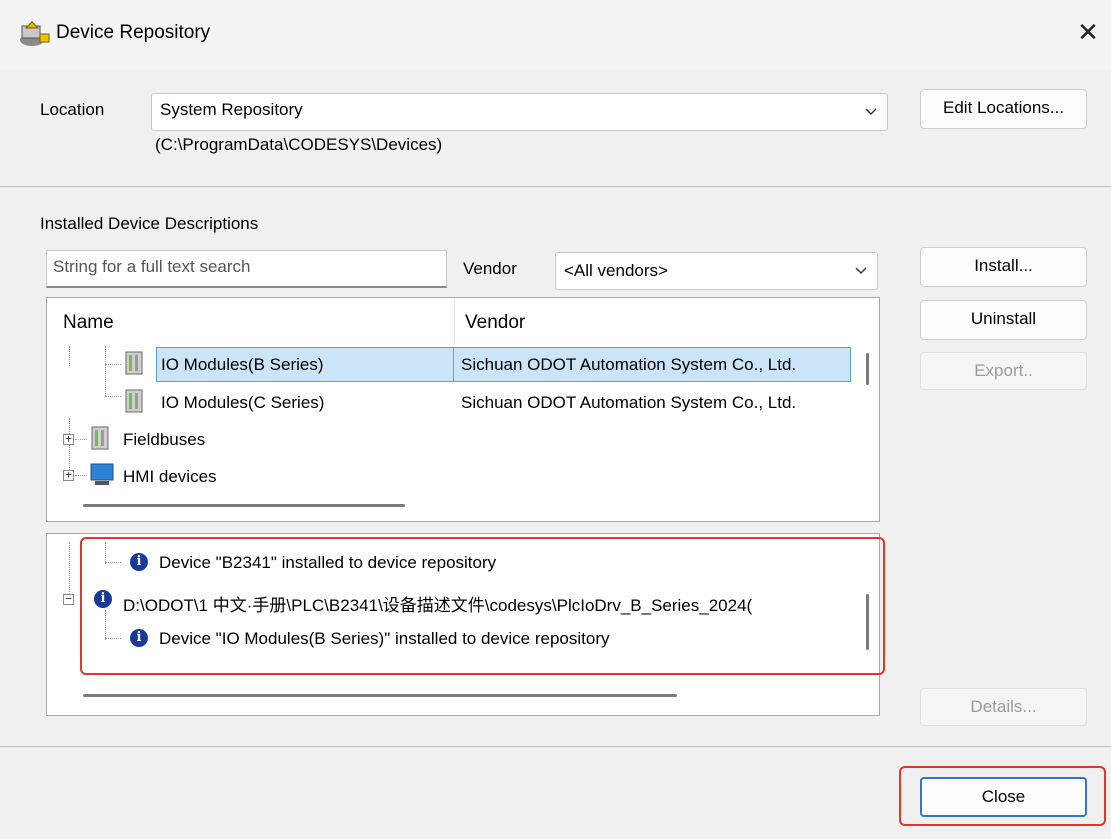 Image resolution: width=1111 pixels, height=839 pixels. Describe the element at coordinates (35, 35) in the screenshot. I see `device-repository-icon` at that location.